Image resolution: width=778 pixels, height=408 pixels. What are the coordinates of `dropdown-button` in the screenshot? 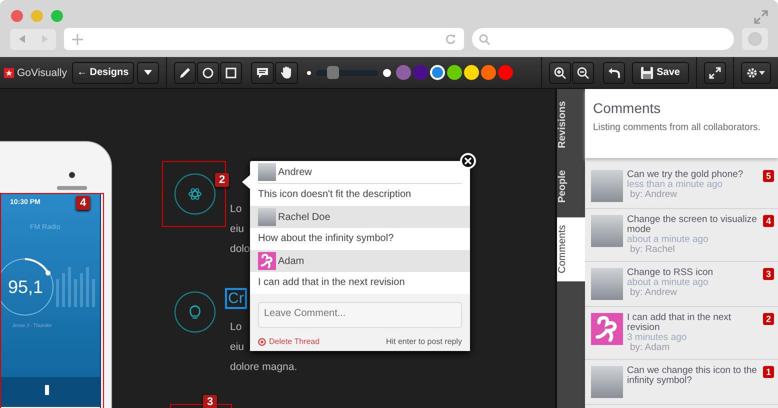 It's located at (147, 73).